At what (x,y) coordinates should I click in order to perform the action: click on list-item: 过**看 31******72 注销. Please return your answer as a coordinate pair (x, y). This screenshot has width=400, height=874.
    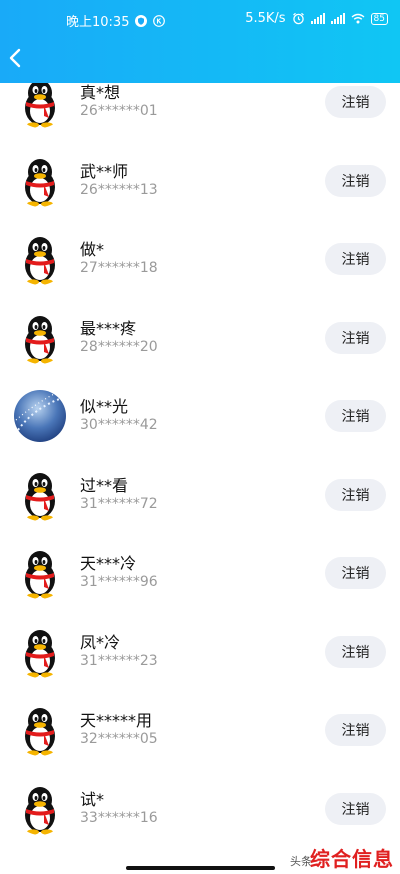
    Looking at the image, I should click on (200, 496).